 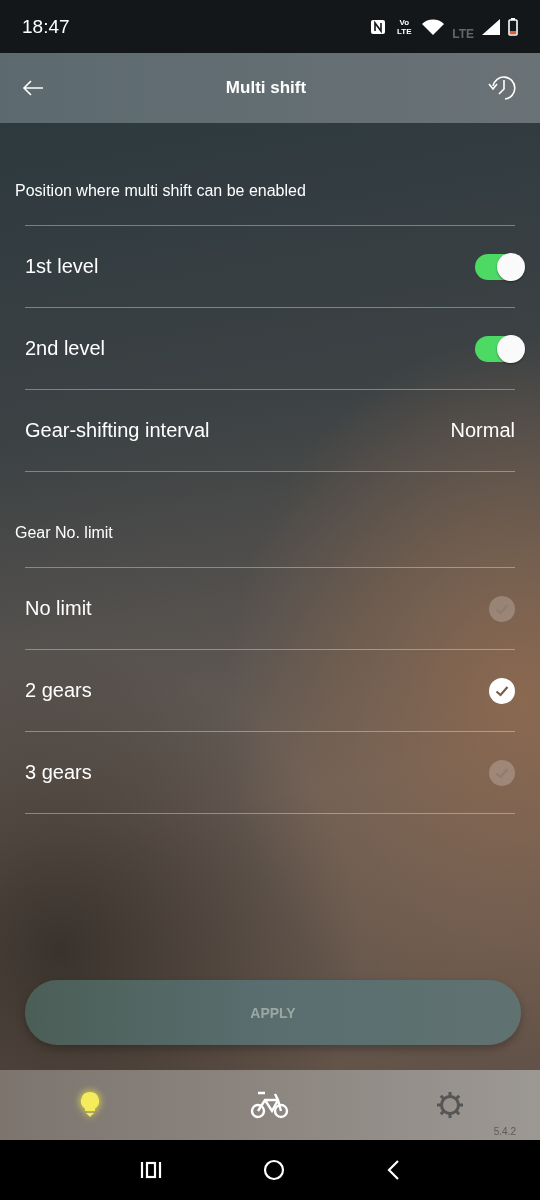 What do you see at coordinates (491, 26) in the screenshot?
I see `signal-icon` at bounding box center [491, 26].